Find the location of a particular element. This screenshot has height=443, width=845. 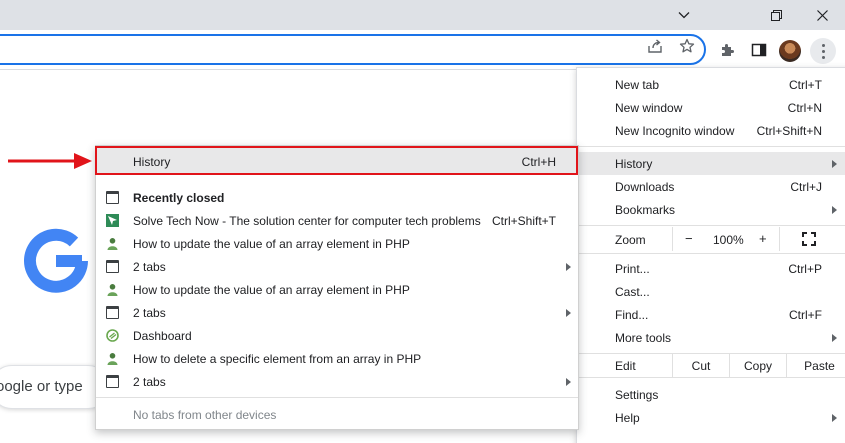

menu-item-find: Find... Ctrl+F is located at coordinates (711, 314).